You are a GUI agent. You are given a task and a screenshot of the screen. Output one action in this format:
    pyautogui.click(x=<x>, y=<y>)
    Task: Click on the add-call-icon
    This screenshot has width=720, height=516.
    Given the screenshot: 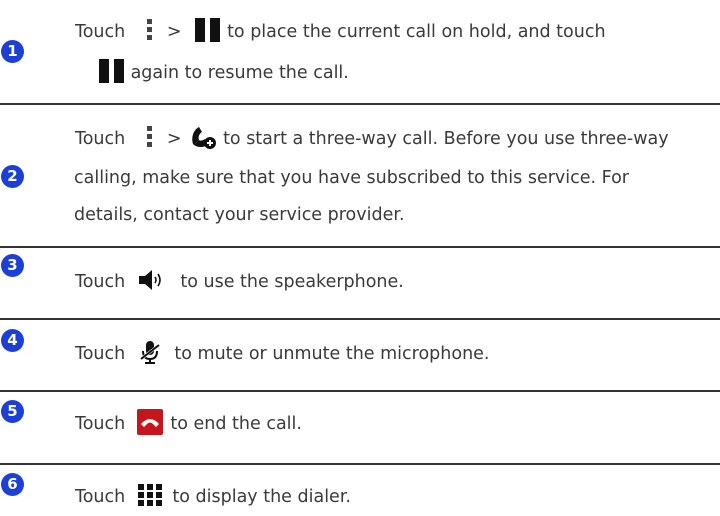 What is the action you would take?
    pyautogui.click(x=204, y=138)
    